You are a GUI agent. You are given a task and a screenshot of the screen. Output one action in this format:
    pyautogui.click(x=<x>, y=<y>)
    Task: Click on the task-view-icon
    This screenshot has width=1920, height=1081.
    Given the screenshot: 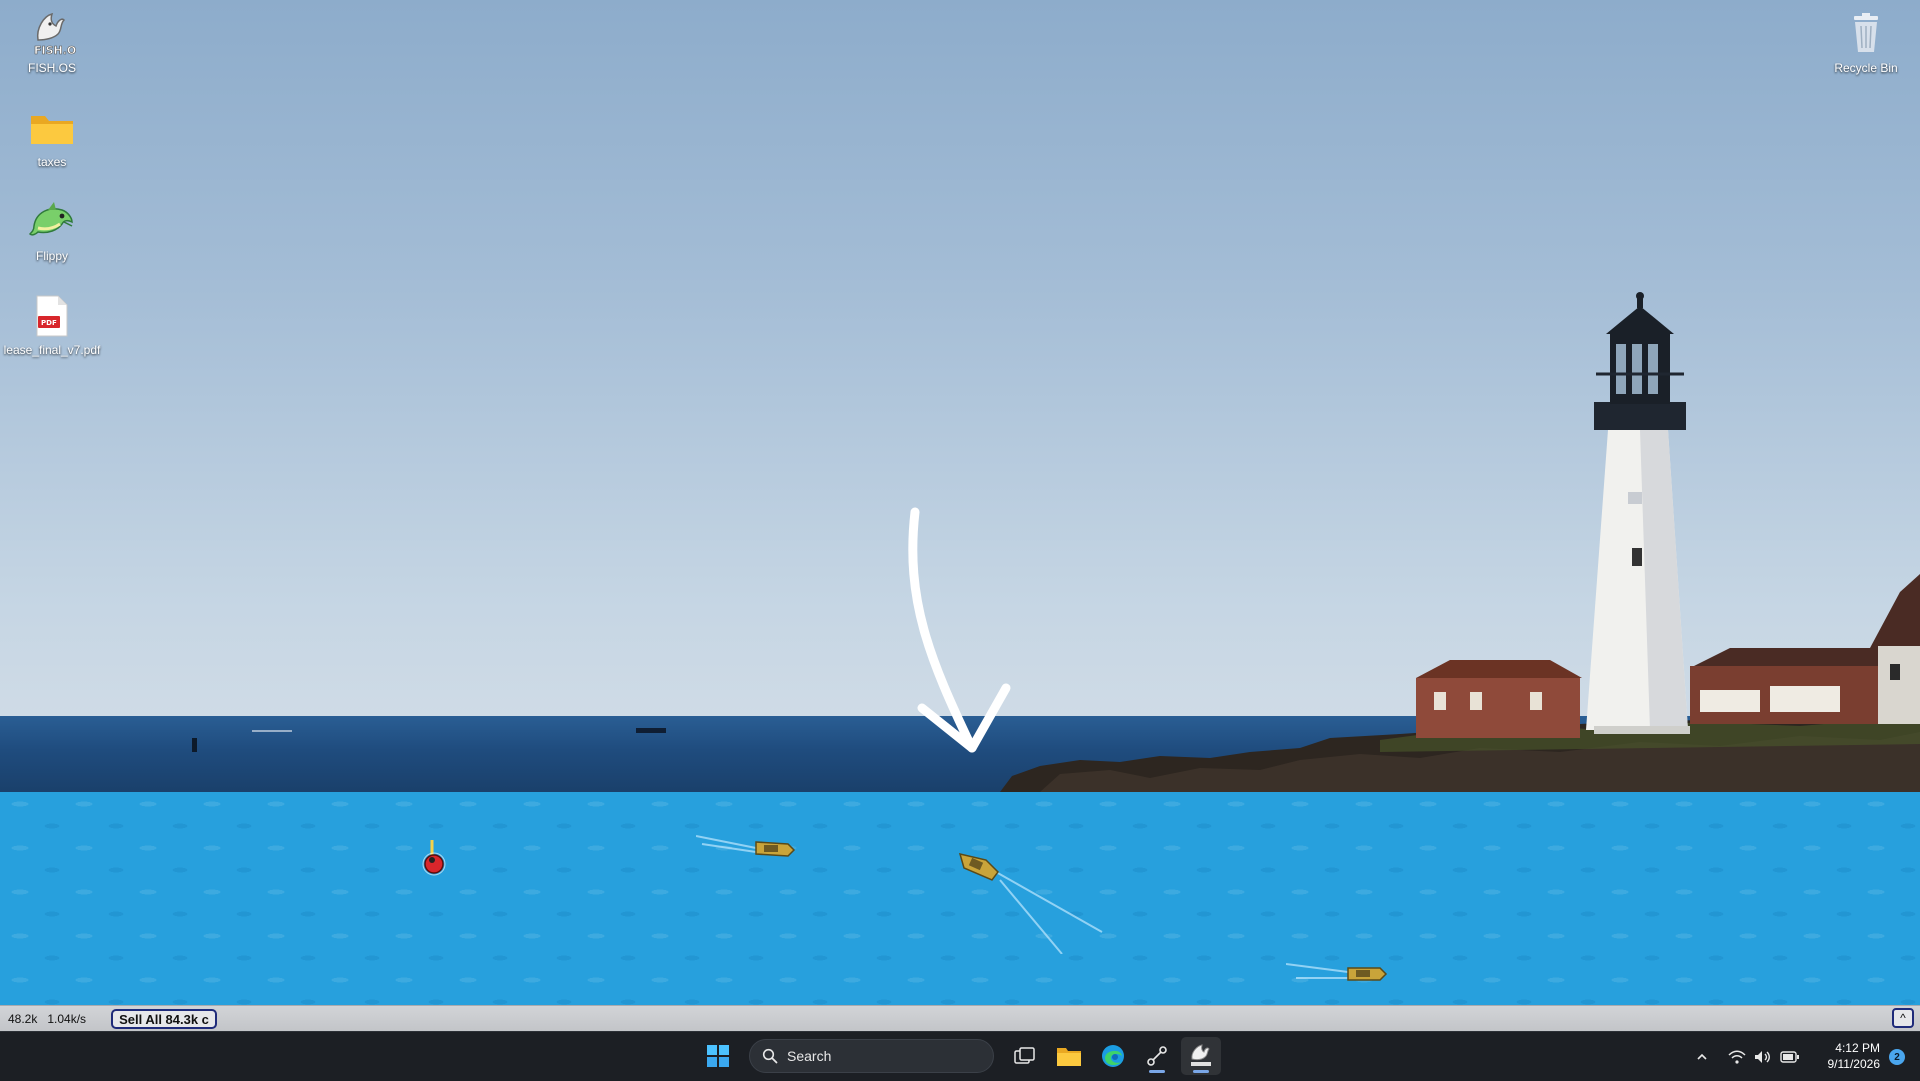 What is the action you would take?
    pyautogui.click(x=1024, y=1055)
    